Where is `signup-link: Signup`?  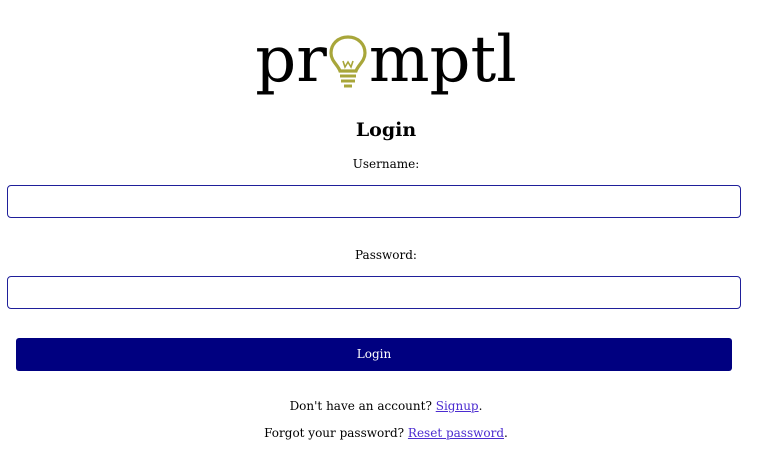 signup-link: Signup is located at coordinates (457, 406).